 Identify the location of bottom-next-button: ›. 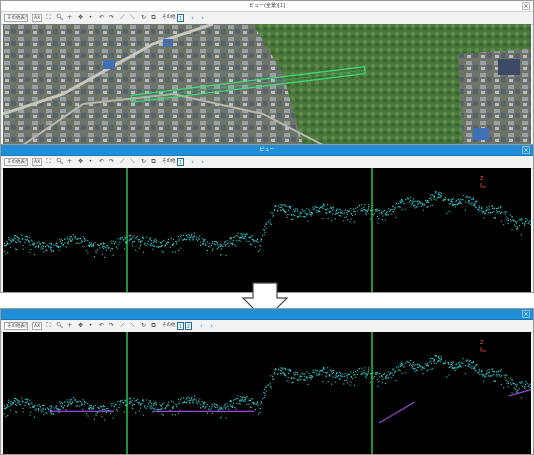
(211, 326).